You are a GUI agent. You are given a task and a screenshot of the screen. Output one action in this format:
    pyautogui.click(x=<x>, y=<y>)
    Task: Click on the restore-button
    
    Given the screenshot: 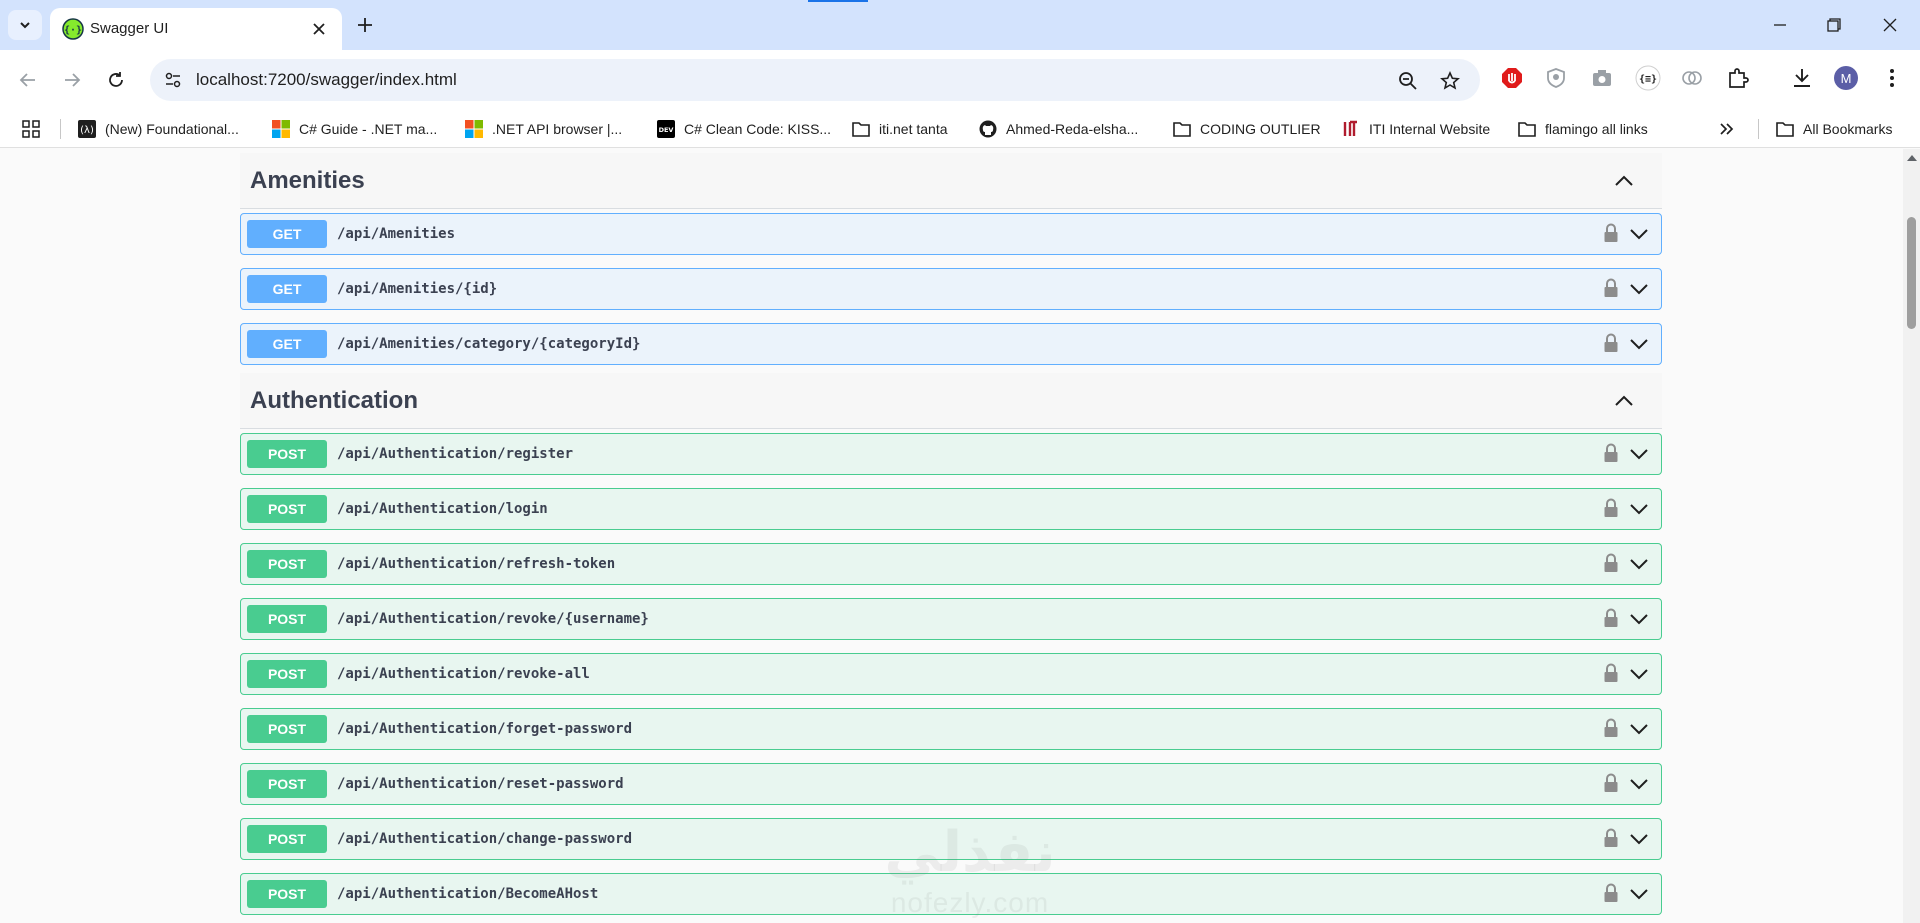 What is the action you would take?
    pyautogui.click(x=1834, y=25)
    